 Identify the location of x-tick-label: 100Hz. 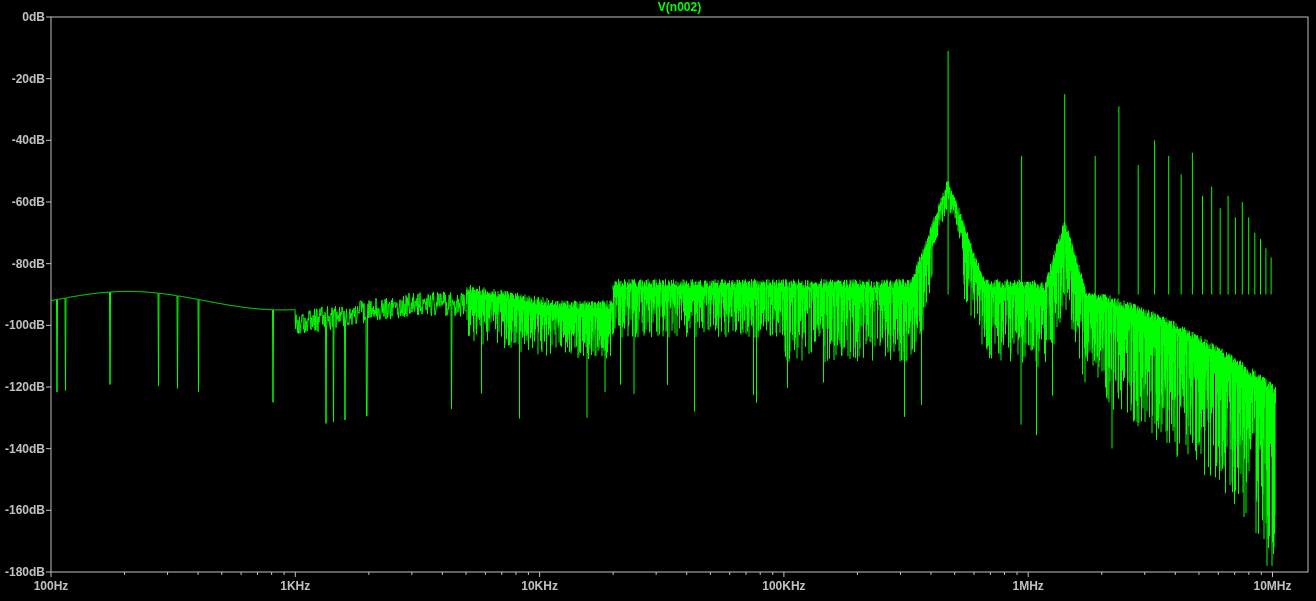
(51, 586).